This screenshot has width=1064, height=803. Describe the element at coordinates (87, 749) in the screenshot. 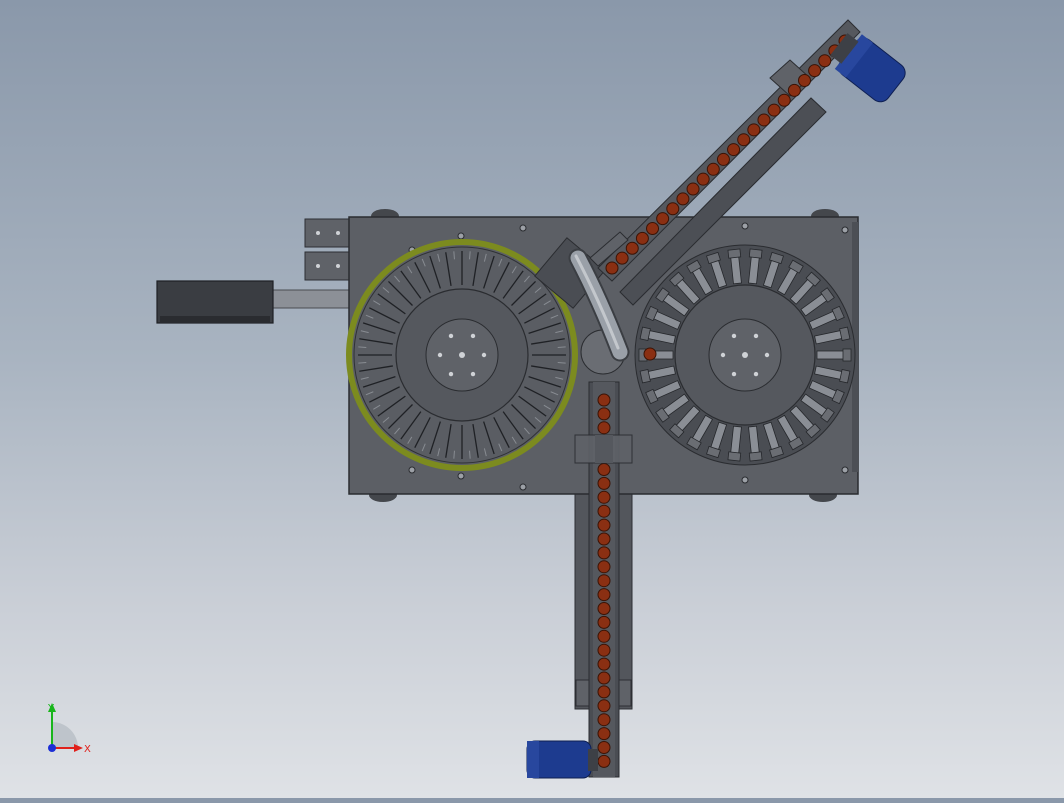

I see `triad-x-label: X` at that location.